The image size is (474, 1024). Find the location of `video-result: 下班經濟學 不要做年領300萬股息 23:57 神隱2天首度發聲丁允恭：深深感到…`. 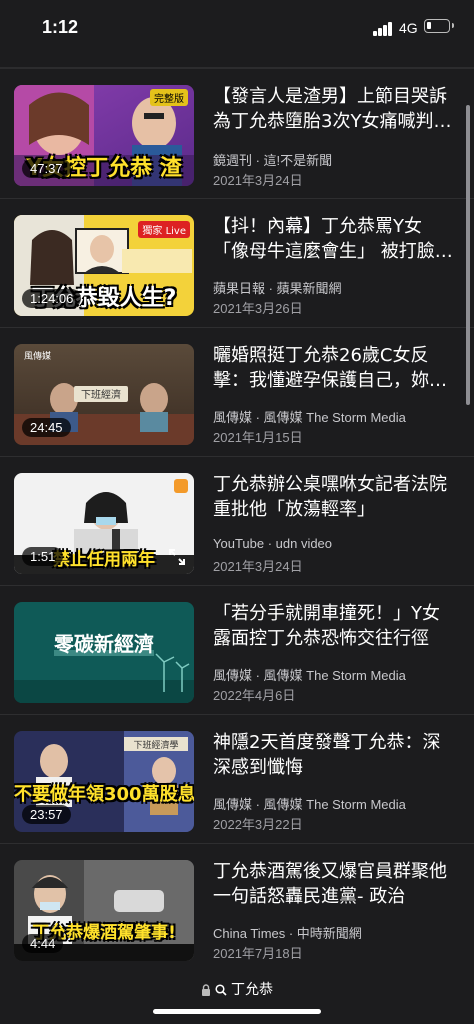

video-result: 下班經濟學 不要做年領300萬股息 23:57 神隱2天首度發聲丁允恭：深深感到… is located at coordinates (237, 779).